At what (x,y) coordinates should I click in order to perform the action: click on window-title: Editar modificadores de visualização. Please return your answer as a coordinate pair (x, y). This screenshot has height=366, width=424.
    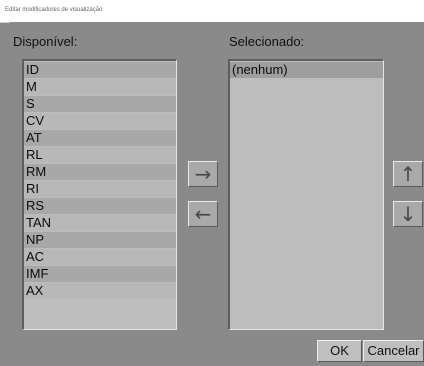
    Looking at the image, I should click on (54, 10).